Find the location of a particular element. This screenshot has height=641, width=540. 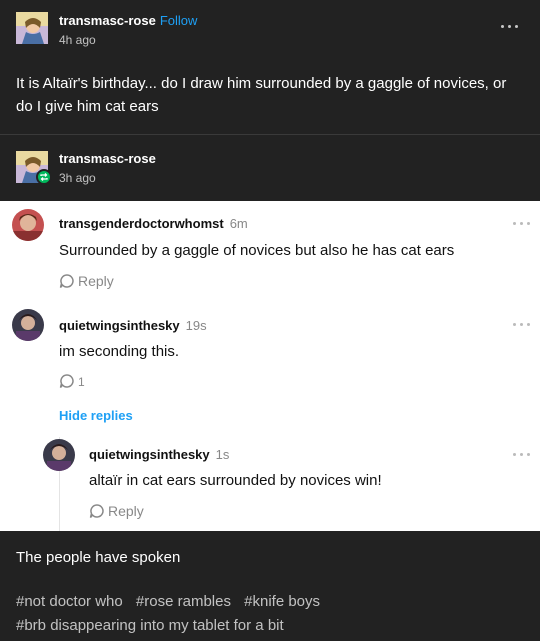

follow-button: Follow is located at coordinates (179, 20).